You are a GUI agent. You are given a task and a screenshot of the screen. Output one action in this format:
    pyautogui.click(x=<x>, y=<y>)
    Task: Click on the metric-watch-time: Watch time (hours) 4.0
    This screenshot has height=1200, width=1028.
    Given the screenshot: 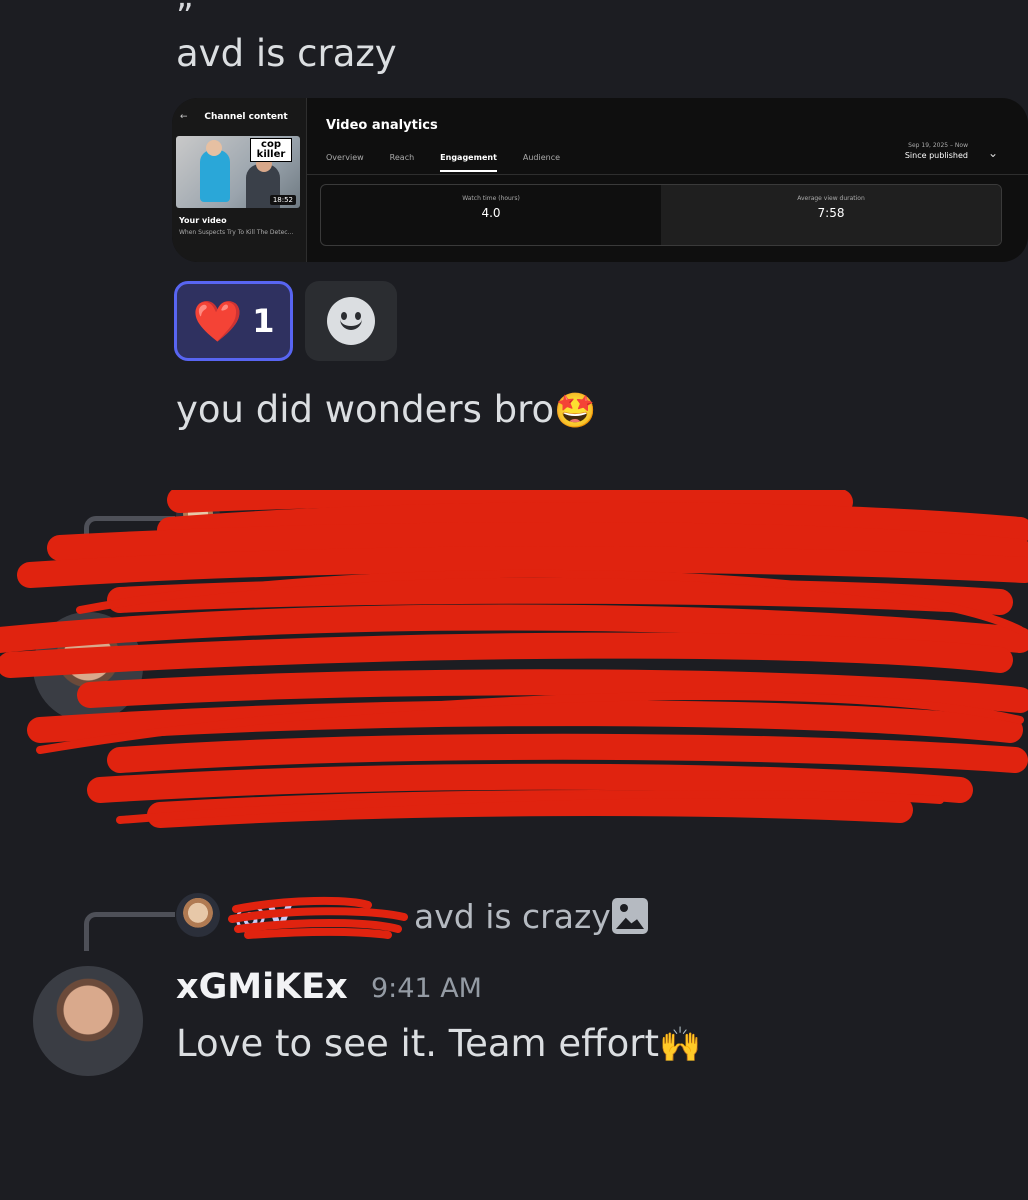 What is the action you would take?
    pyautogui.click(x=491, y=207)
    